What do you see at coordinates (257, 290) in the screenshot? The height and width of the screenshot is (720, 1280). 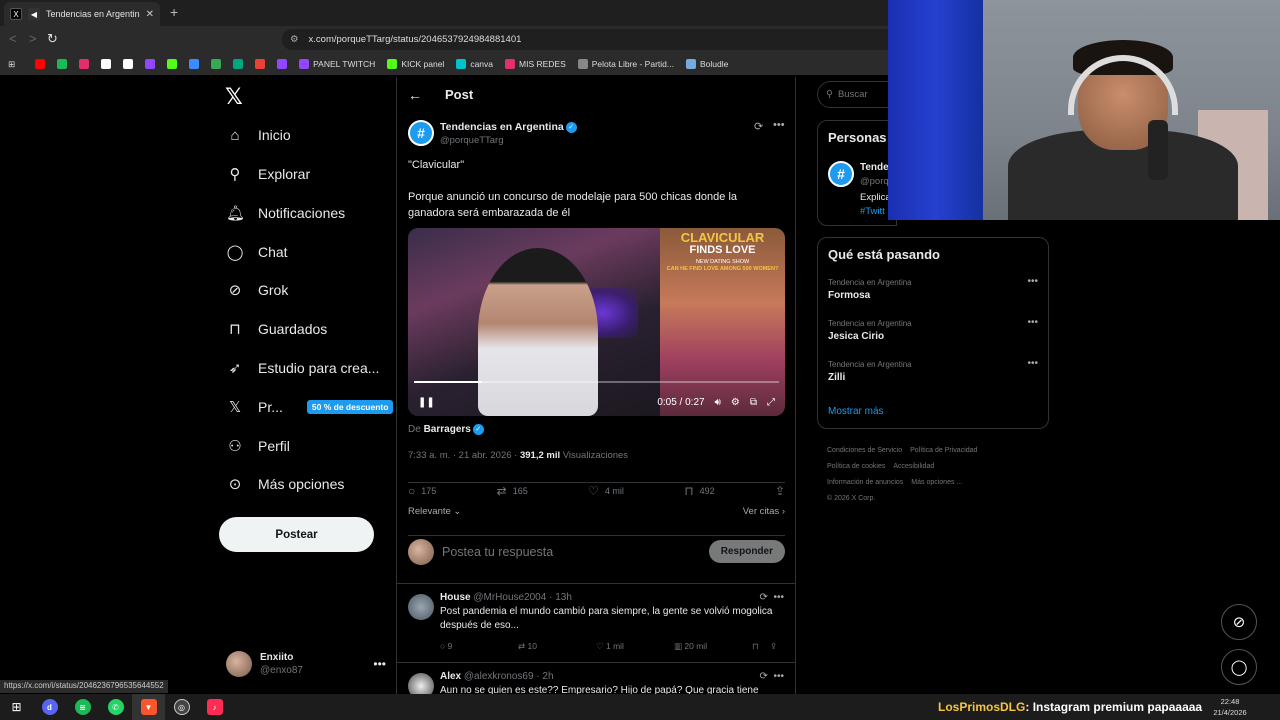 I see `nav-item-grok: ⊘ Grok` at bounding box center [257, 290].